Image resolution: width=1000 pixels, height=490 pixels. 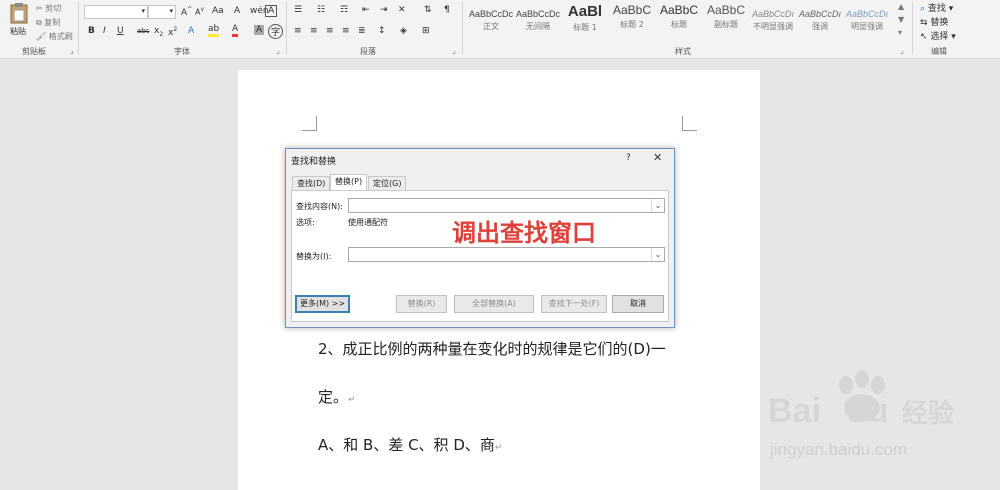 What do you see at coordinates (657, 157) in the screenshot?
I see `close-icon: ✕` at bounding box center [657, 157].